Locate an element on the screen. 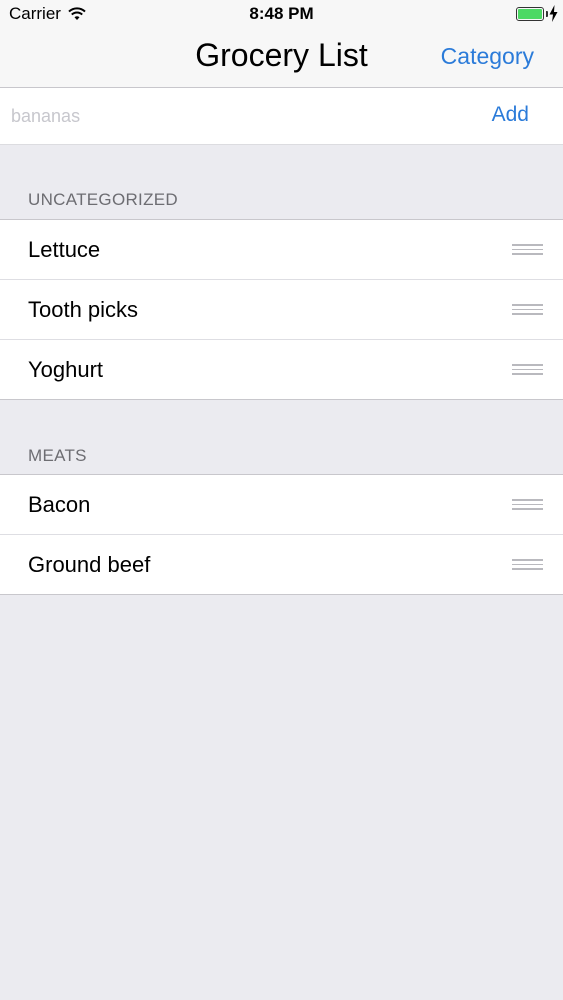 The image size is (563, 1000). section-list-meats: Bacon Ground beef is located at coordinates (281, 534).